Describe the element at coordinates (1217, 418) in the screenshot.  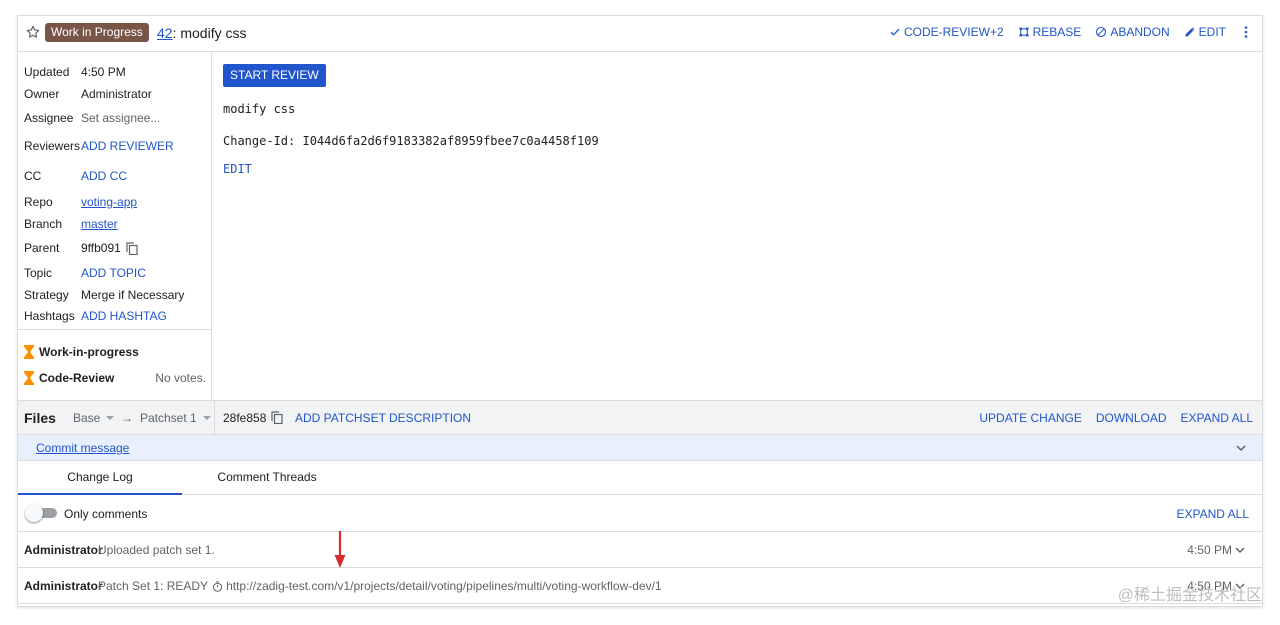
I see `expand-all-files-button: EXPAND ALL` at that location.